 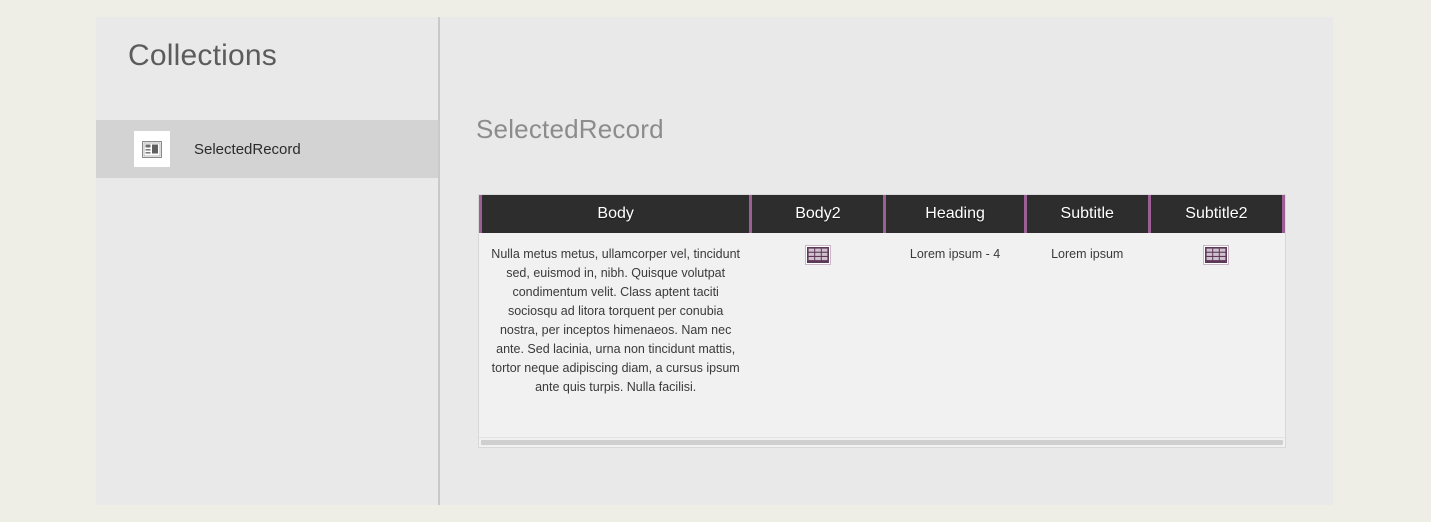 I want to click on table-horizontal-scrollbar, so click(x=882, y=442).